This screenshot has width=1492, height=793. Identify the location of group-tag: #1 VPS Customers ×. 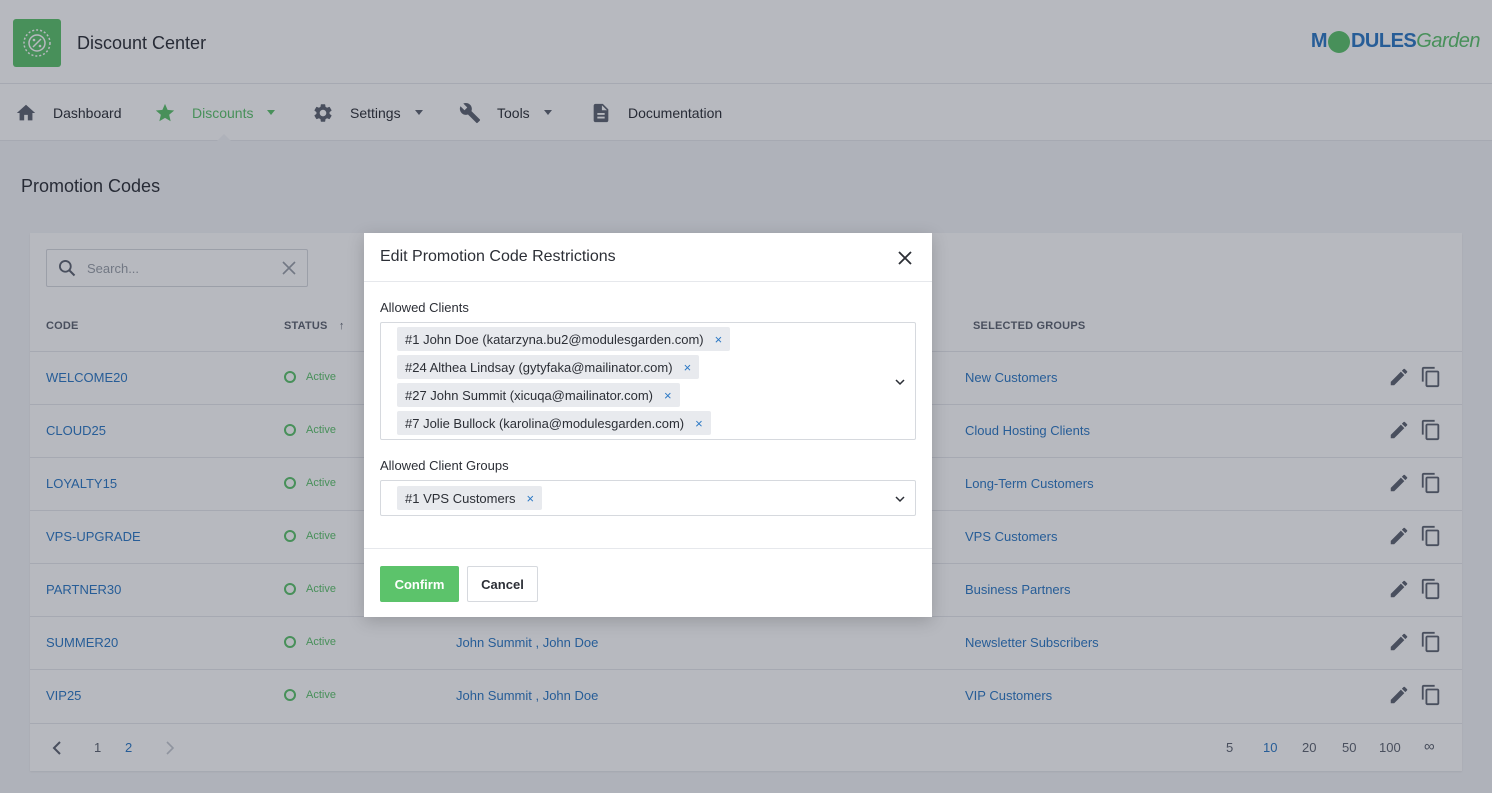
(470, 498).